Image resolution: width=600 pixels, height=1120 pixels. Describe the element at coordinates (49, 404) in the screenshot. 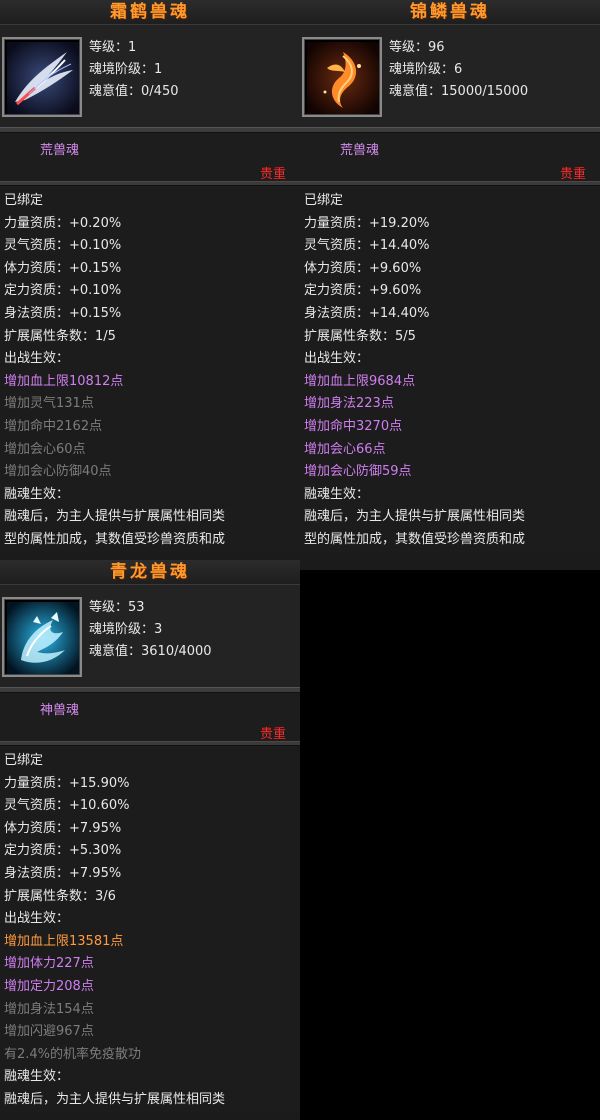

I see `effect-line: 增加灵气131点` at that location.